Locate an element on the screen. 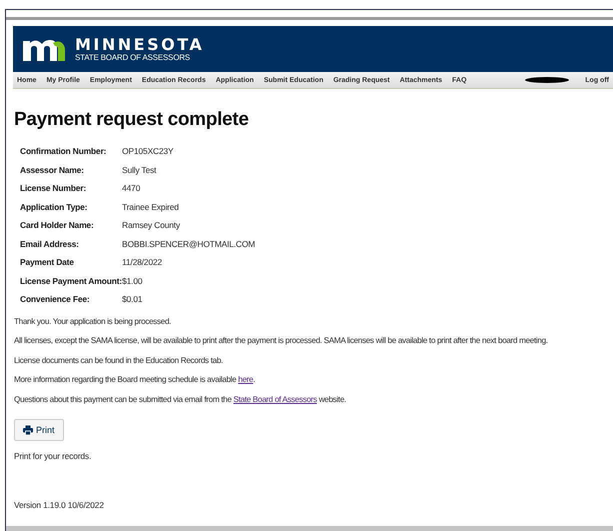 The height and width of the screenshot is (531, 613). field-value: Trainee Expired is located at coordinates (151, 206).